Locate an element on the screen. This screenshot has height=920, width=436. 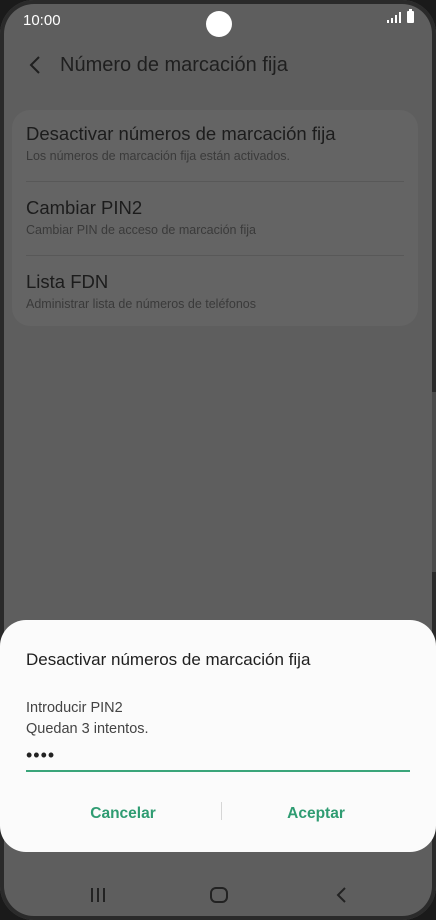
status-bar: 10:00 is located at coordinates (218, 20).